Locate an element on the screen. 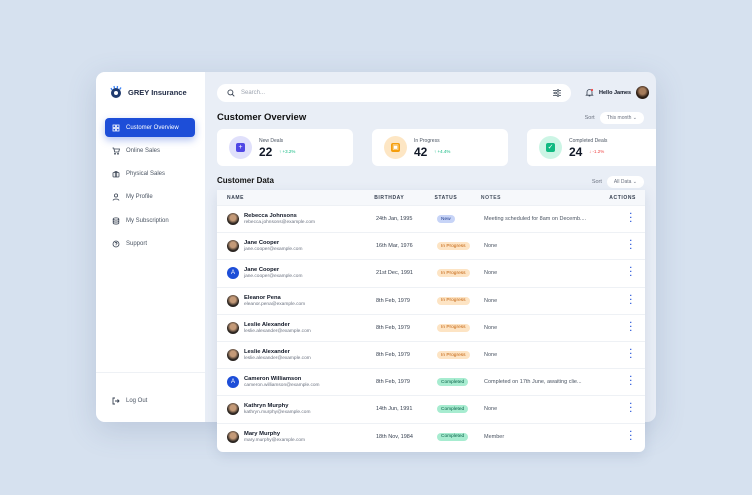 This screenshot has height=495, width=752. sidebar-item-label: My Profile is located at coordinates (139, 197).